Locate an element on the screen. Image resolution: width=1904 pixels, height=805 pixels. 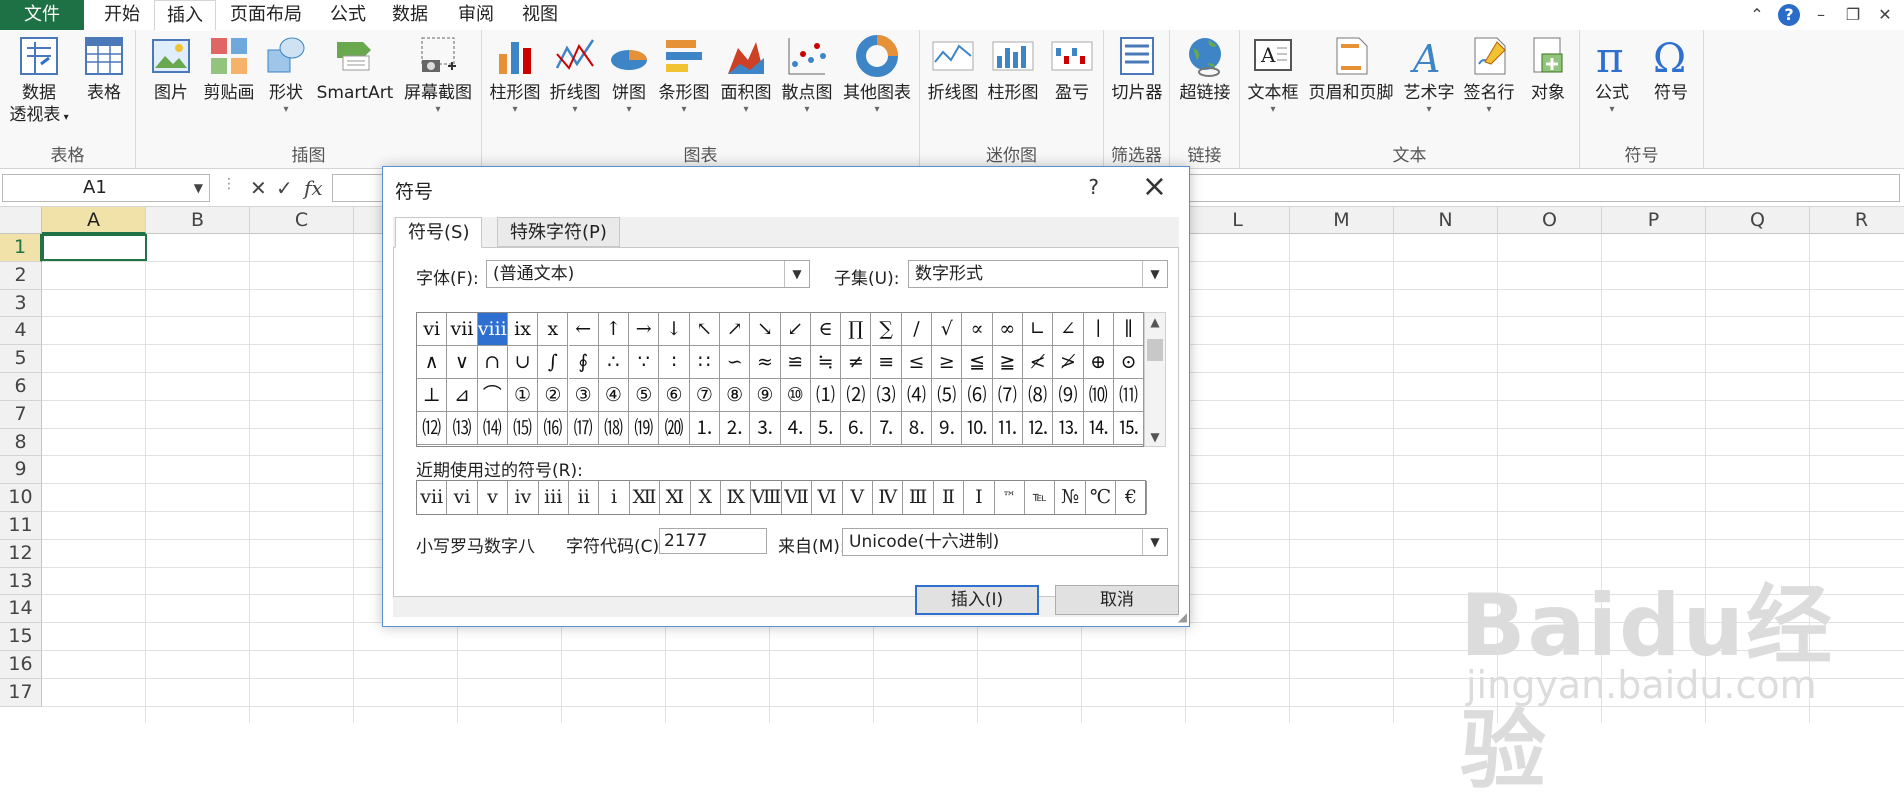
tab-data: 数据 is located at coordinates (410, 15).